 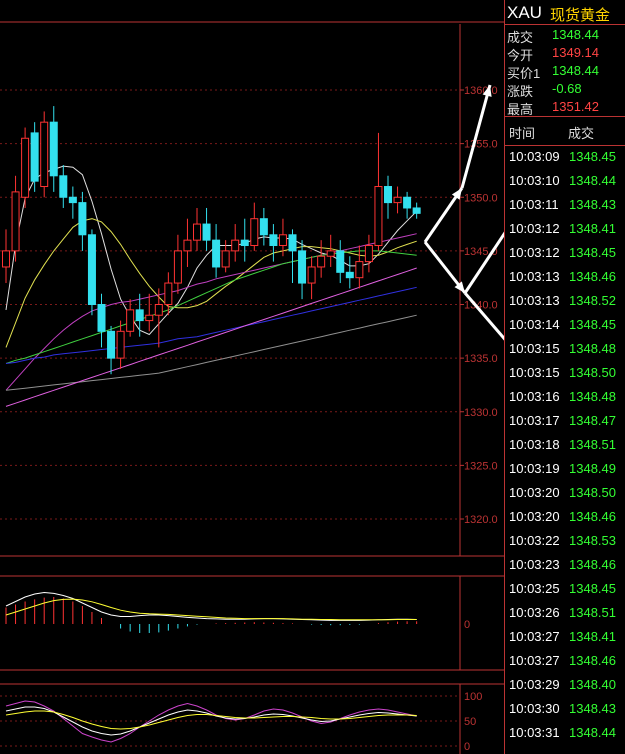 What do you see at coordinates (565, 349) in the screenshot?
I see `tick-row: 10:03:15 1348.48` at bounding box center [565, 349].